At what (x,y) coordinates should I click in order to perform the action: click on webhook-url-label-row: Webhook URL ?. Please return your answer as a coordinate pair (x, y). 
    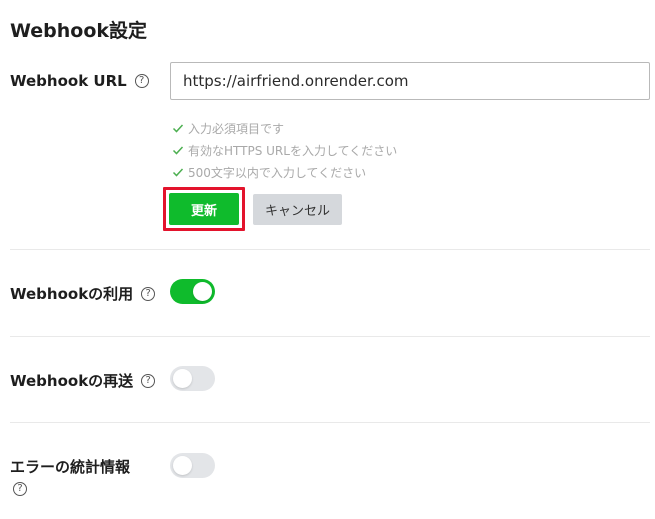
    Looking at the image, I should click on (79, 81).